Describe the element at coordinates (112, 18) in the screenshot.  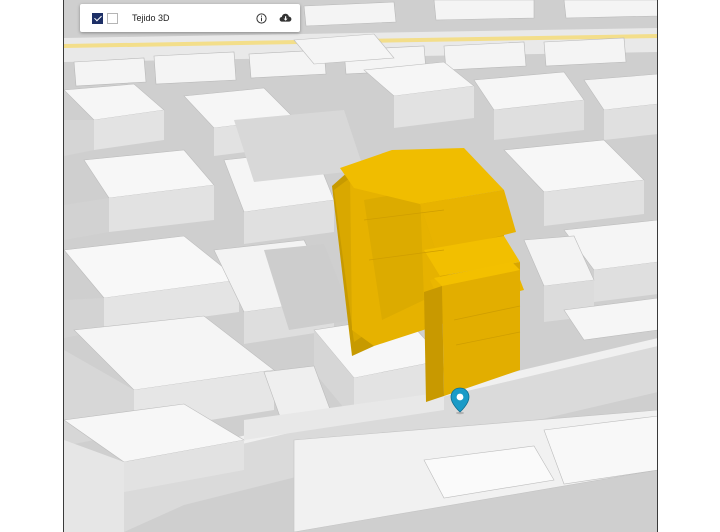
I see `layer-color-swatch` at that location.